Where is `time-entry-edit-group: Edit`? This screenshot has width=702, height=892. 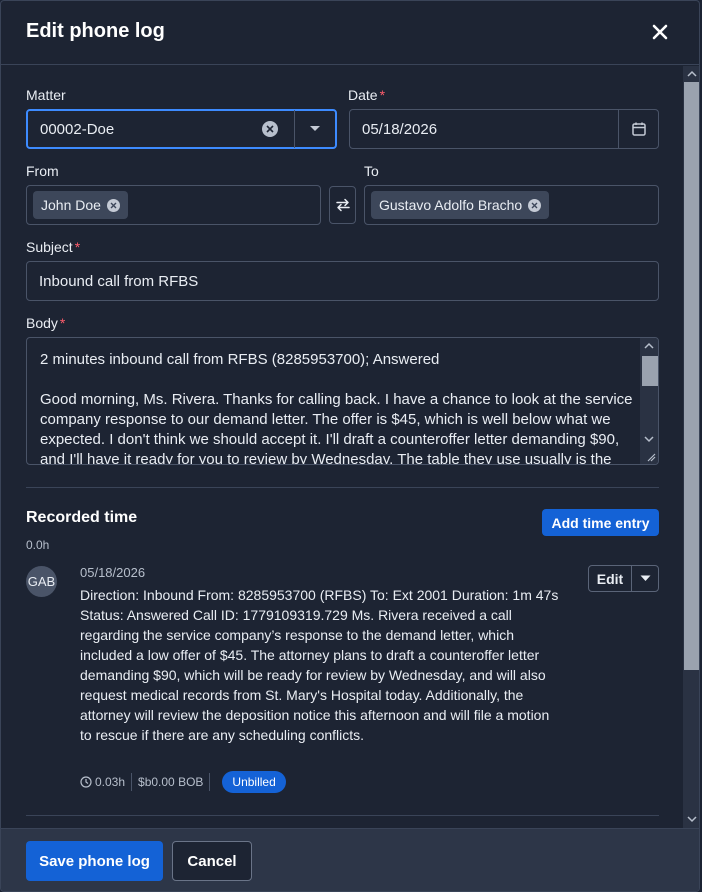
time-entry-edit-group: Edit is located at coordinates (623, 578).